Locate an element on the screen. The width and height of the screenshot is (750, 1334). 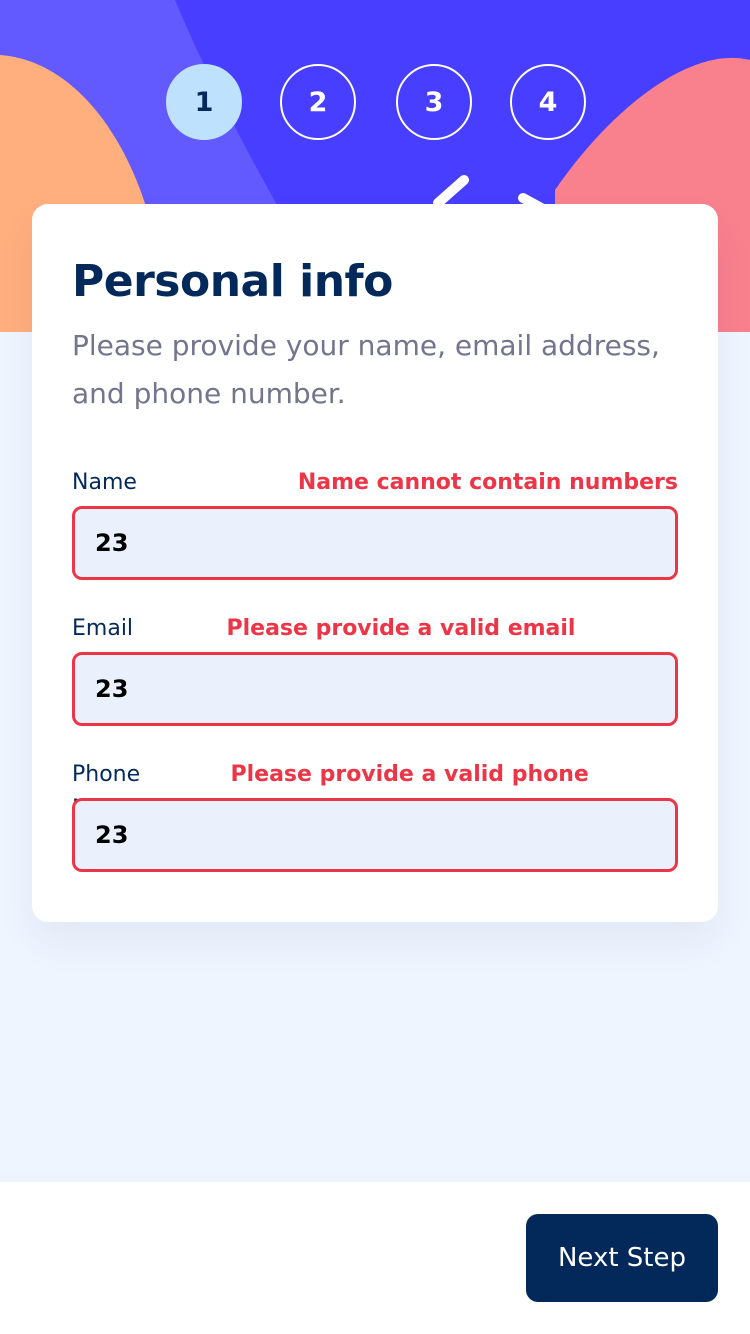
step-4-button: 4 is located at coordinates (548, 102).